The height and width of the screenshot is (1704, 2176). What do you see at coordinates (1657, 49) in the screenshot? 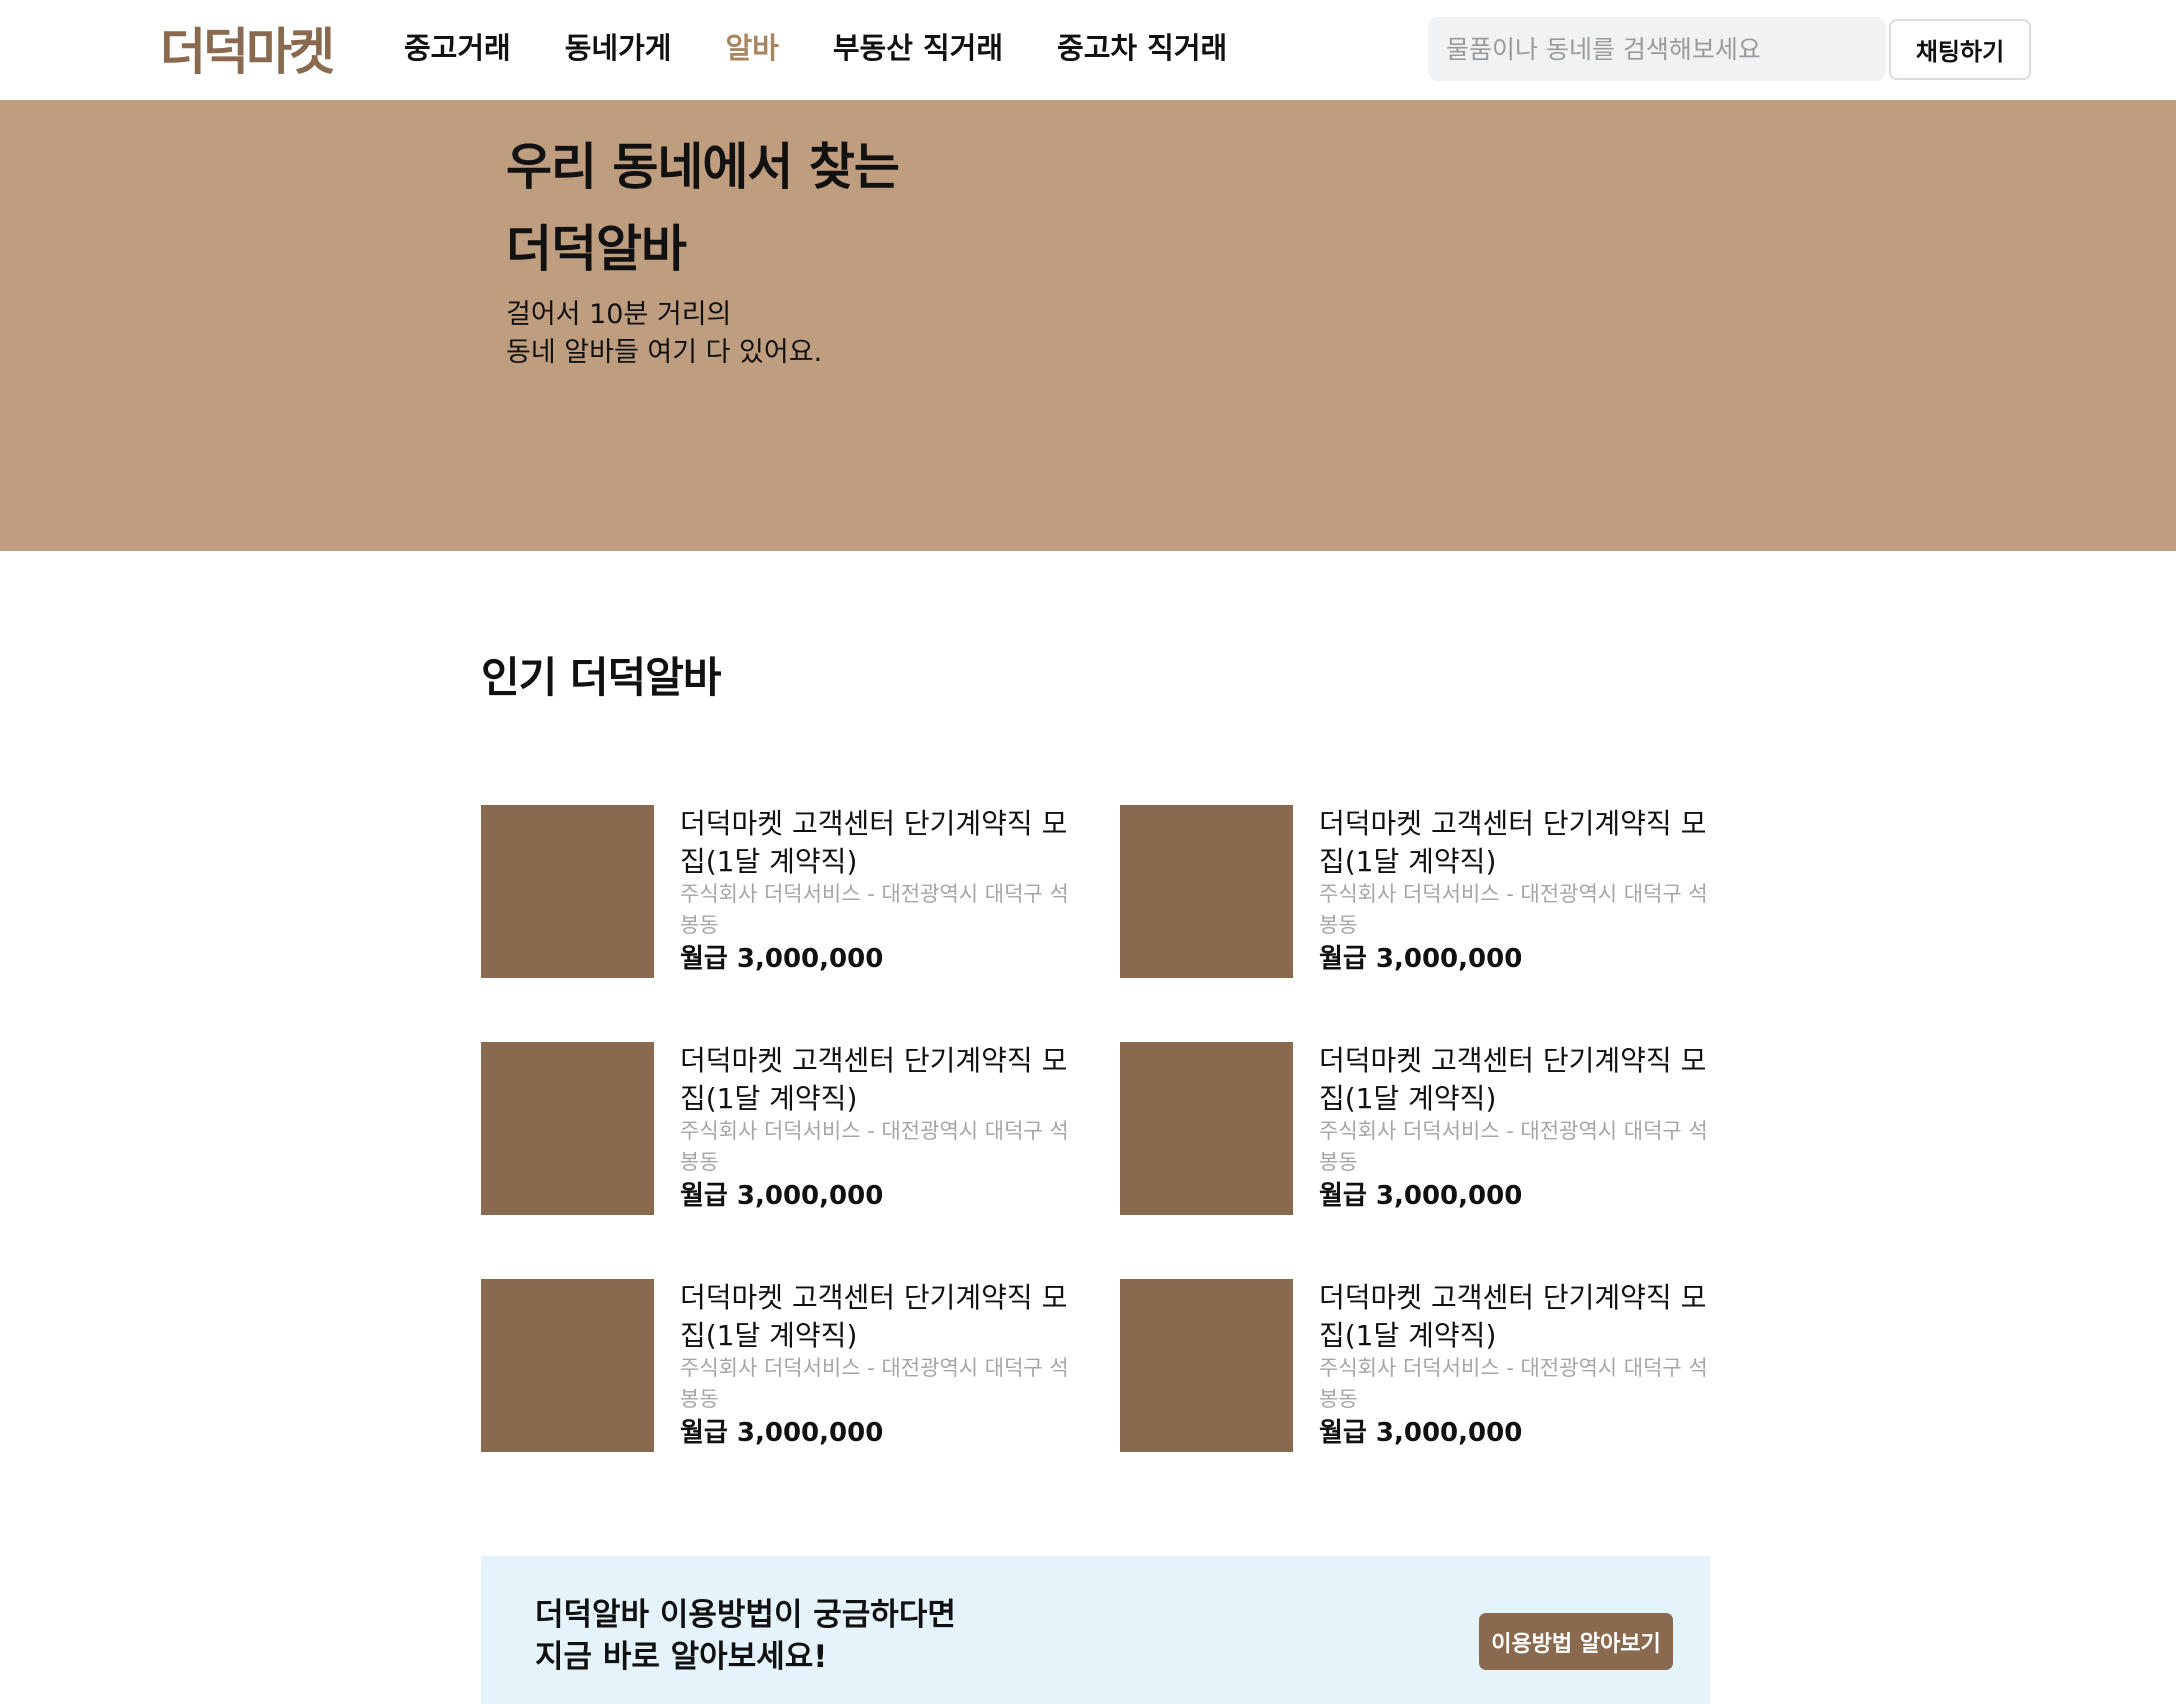
I see `search-input` at bounding box center [1657, 49].